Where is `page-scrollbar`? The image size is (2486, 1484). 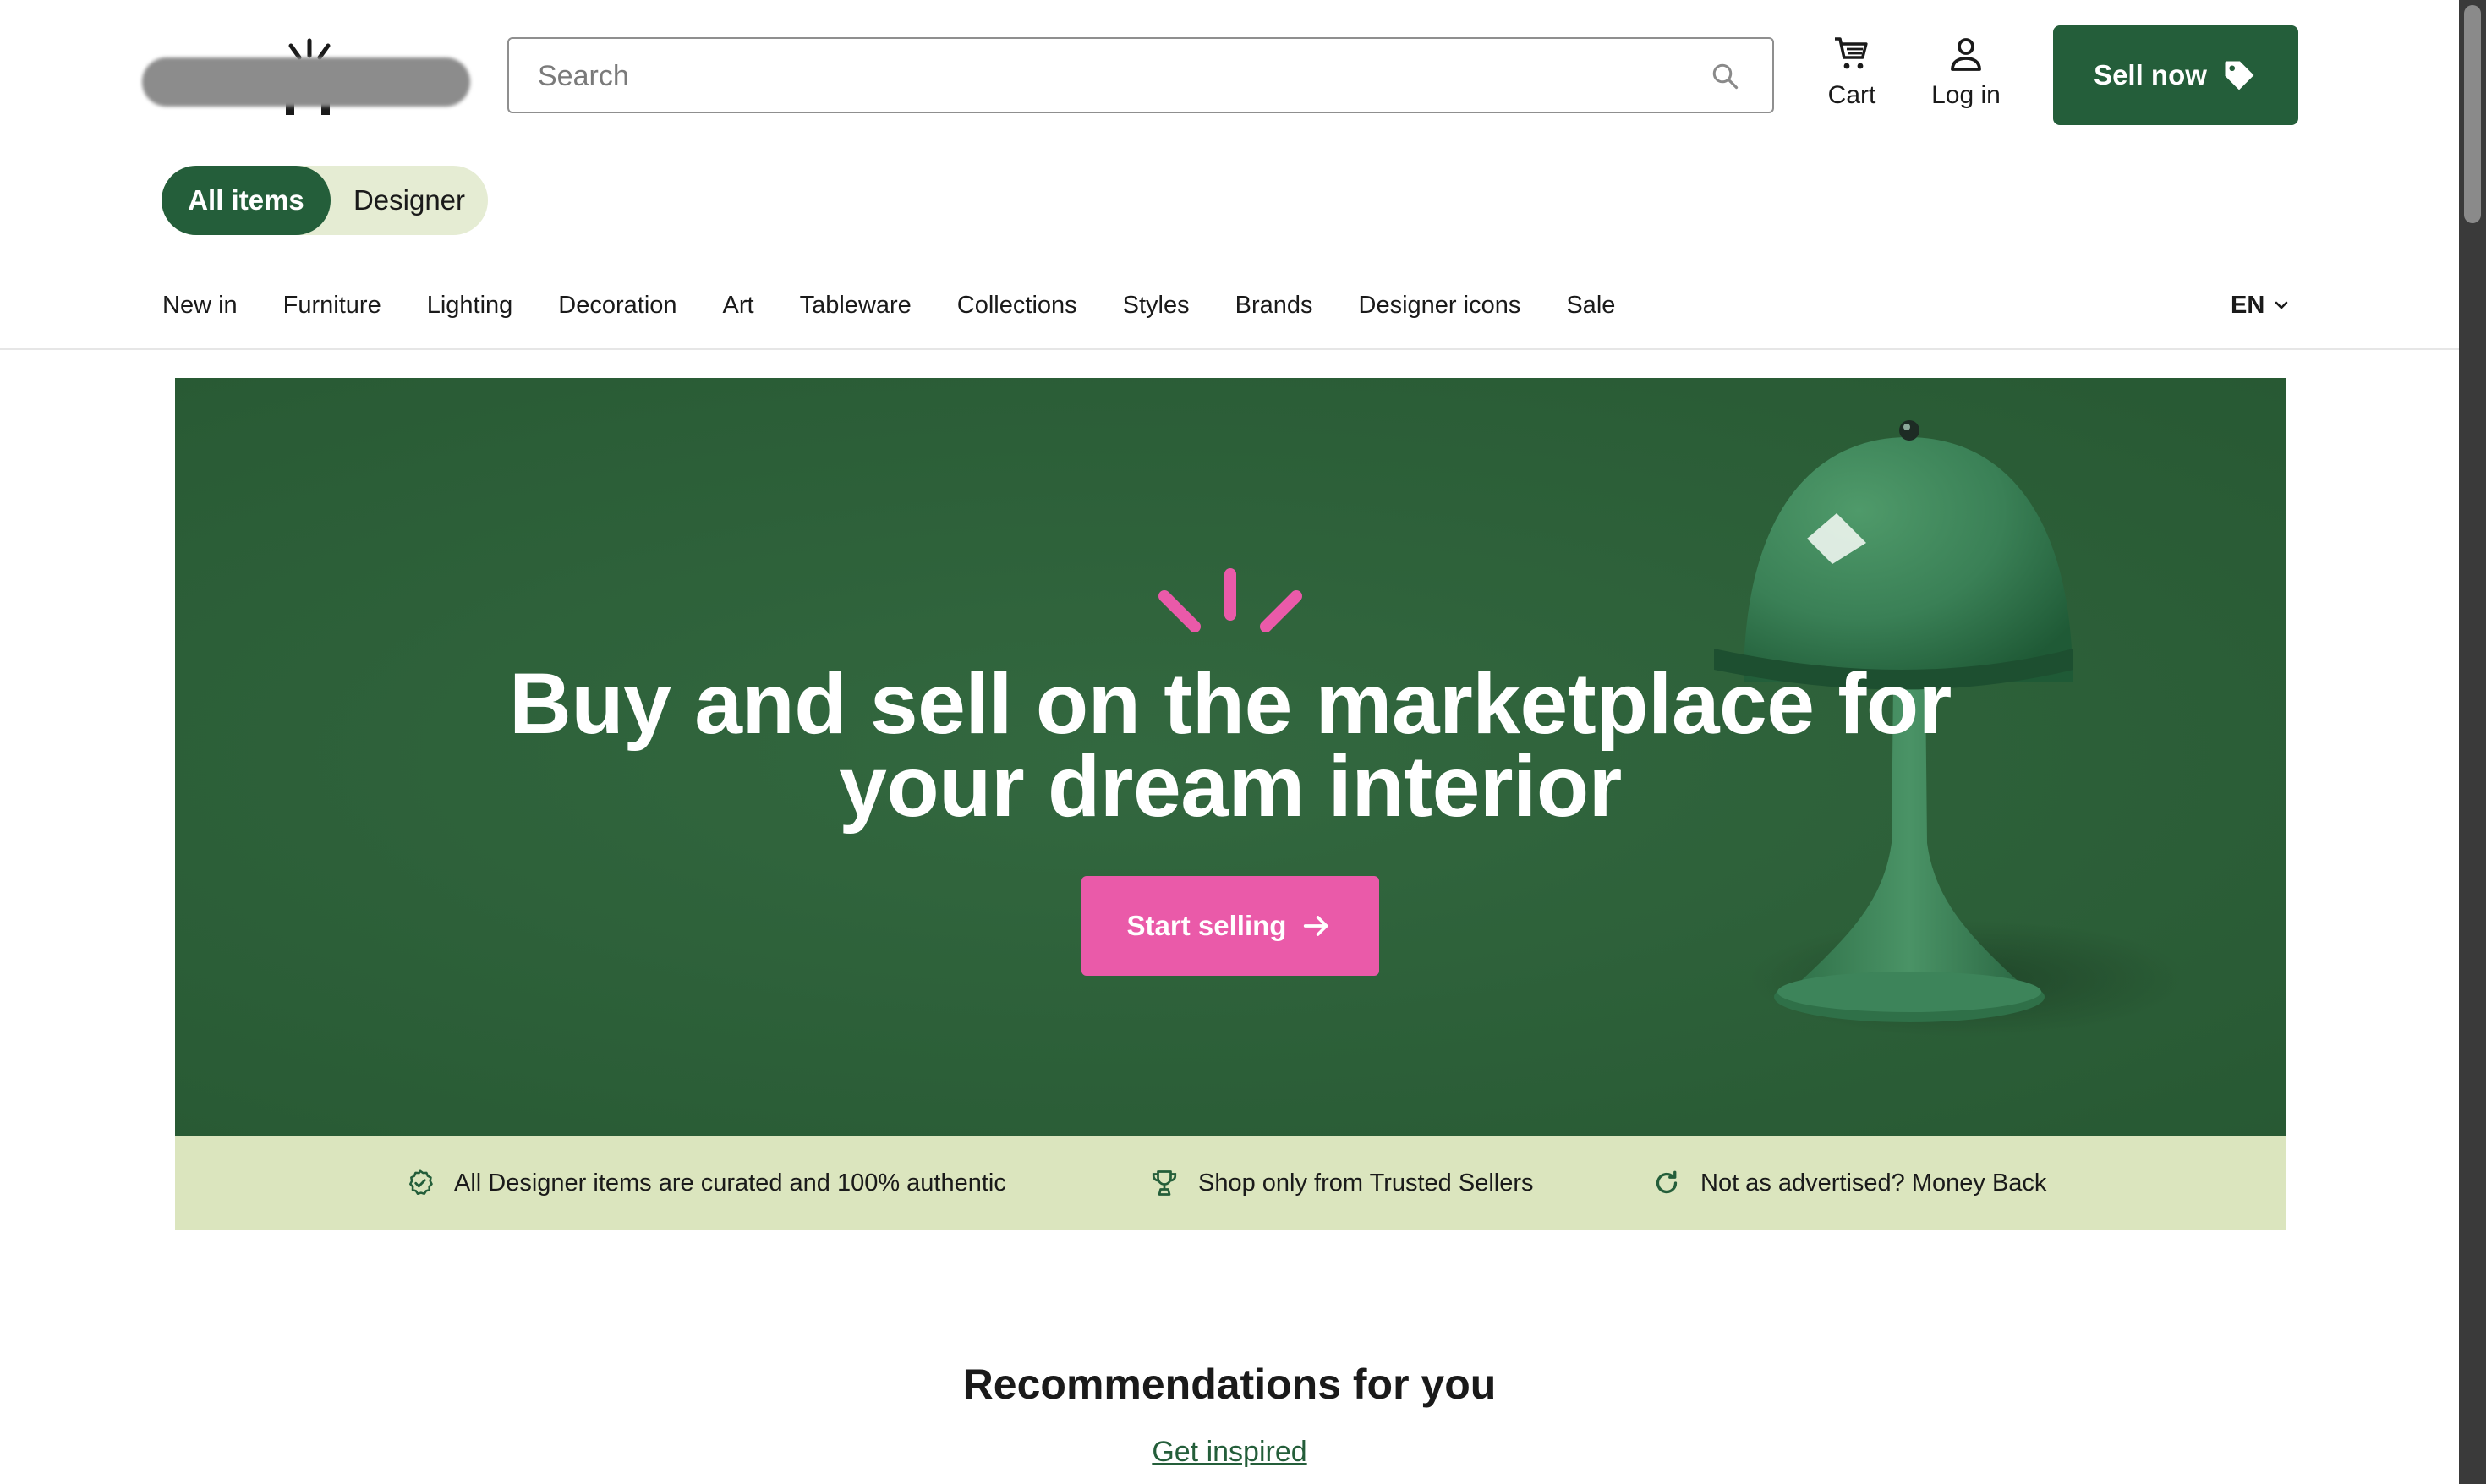 page-scrollbar is located at coordinates (2472, 742).